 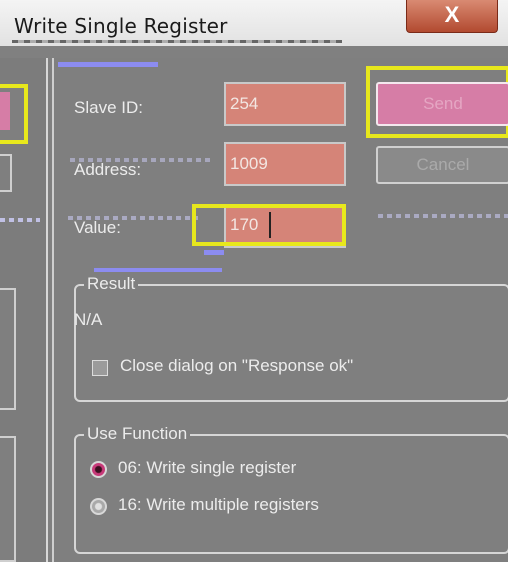 What do you see at coordinates (177, 41) in the screenshot?
I see `title-underline` at bounding box center [177, 41].